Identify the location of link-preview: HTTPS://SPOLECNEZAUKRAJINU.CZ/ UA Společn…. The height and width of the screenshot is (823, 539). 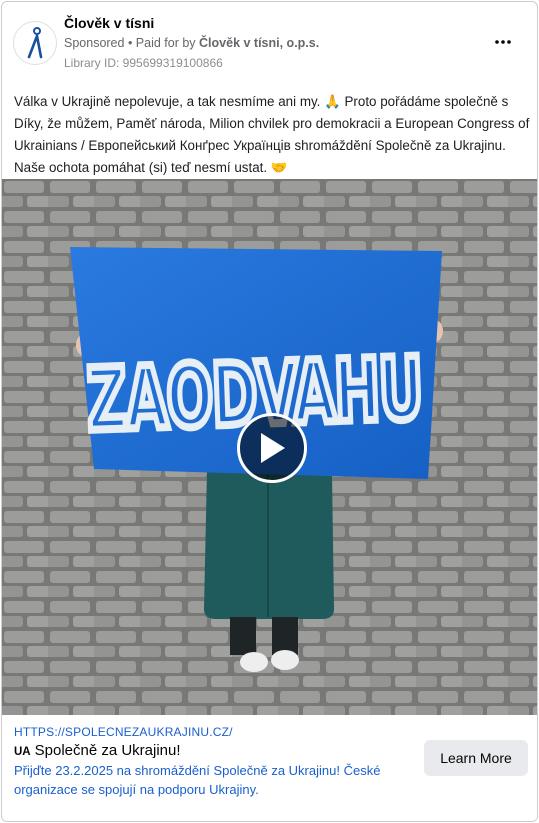
(269, 768).